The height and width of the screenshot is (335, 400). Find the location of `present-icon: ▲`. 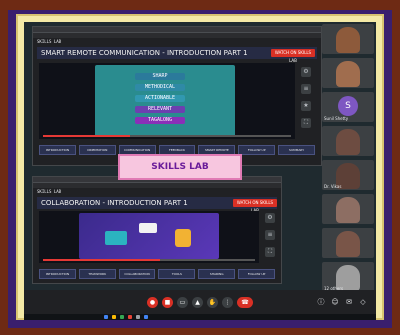

present-icon: ▲ is located at coordinates (197, 302).